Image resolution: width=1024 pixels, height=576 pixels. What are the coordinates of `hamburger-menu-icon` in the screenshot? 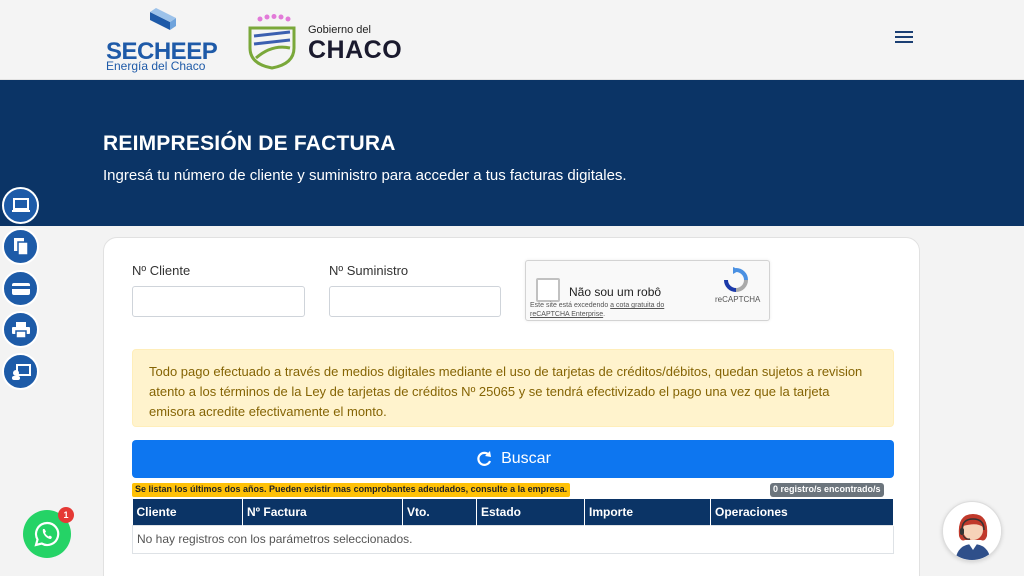 It's located at (907, 38).